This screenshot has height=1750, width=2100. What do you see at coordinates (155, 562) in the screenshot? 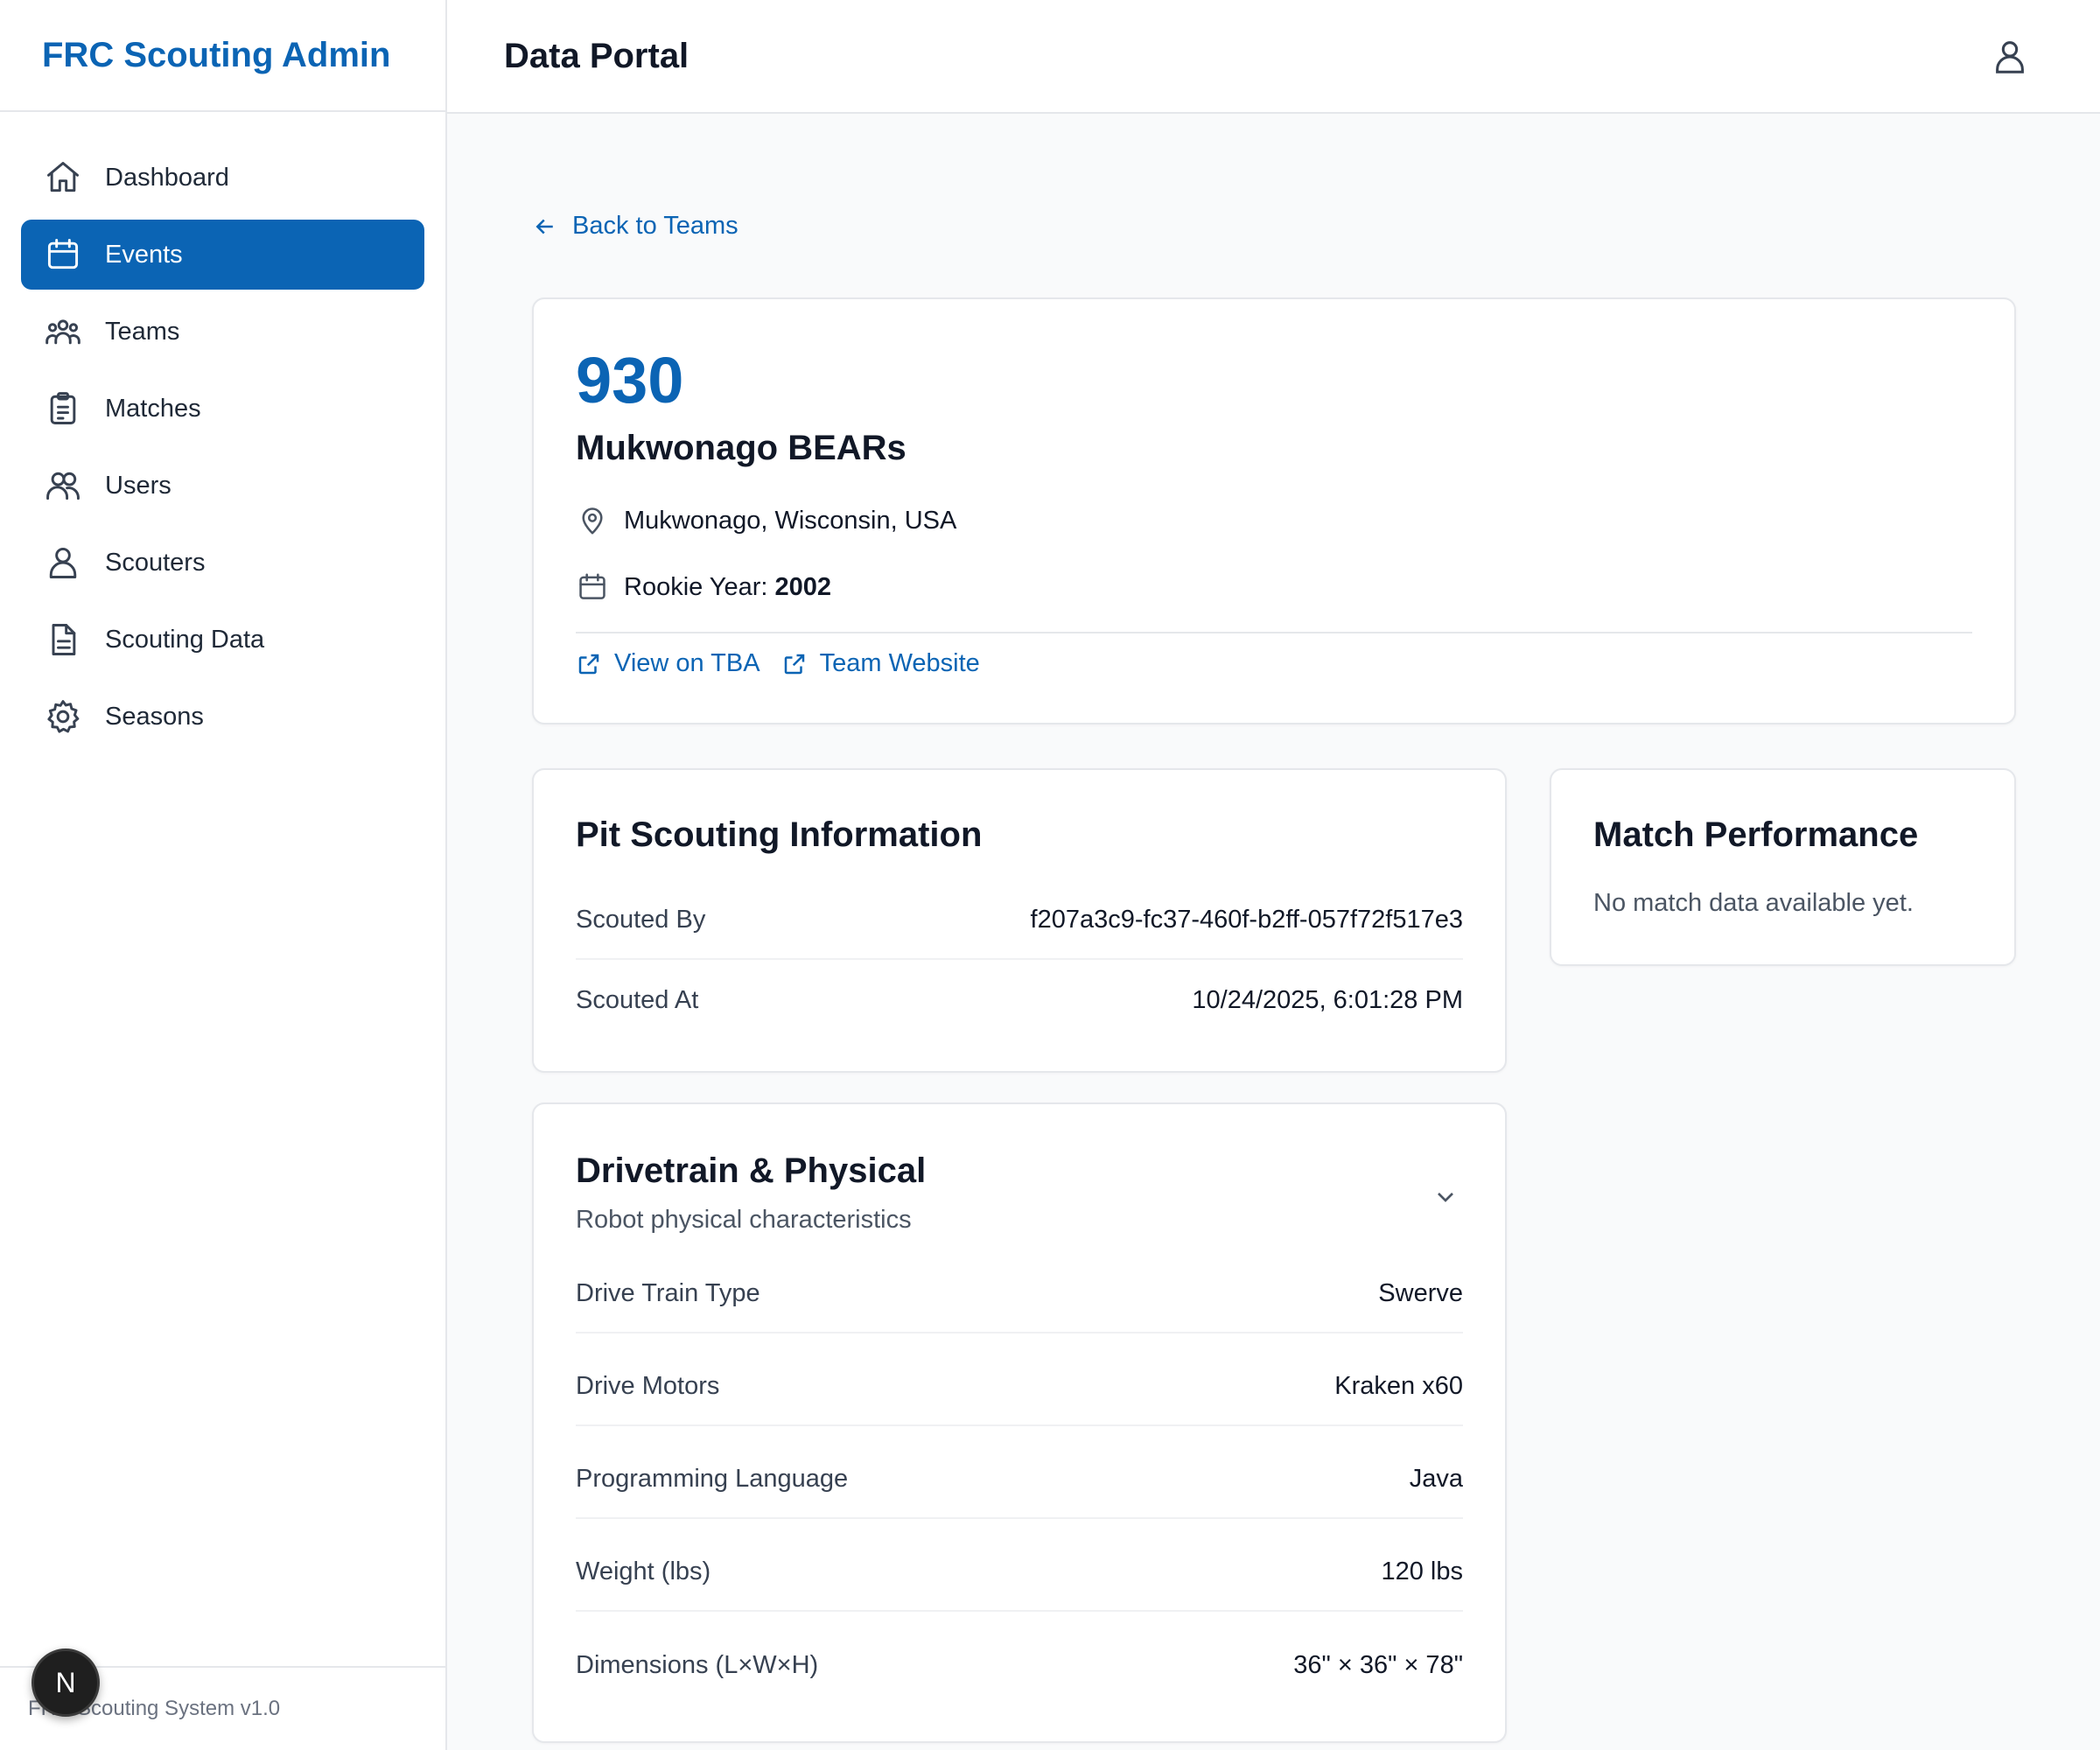
I see `sidebar-item-label: Scouters` at bounding box center [155, 562].